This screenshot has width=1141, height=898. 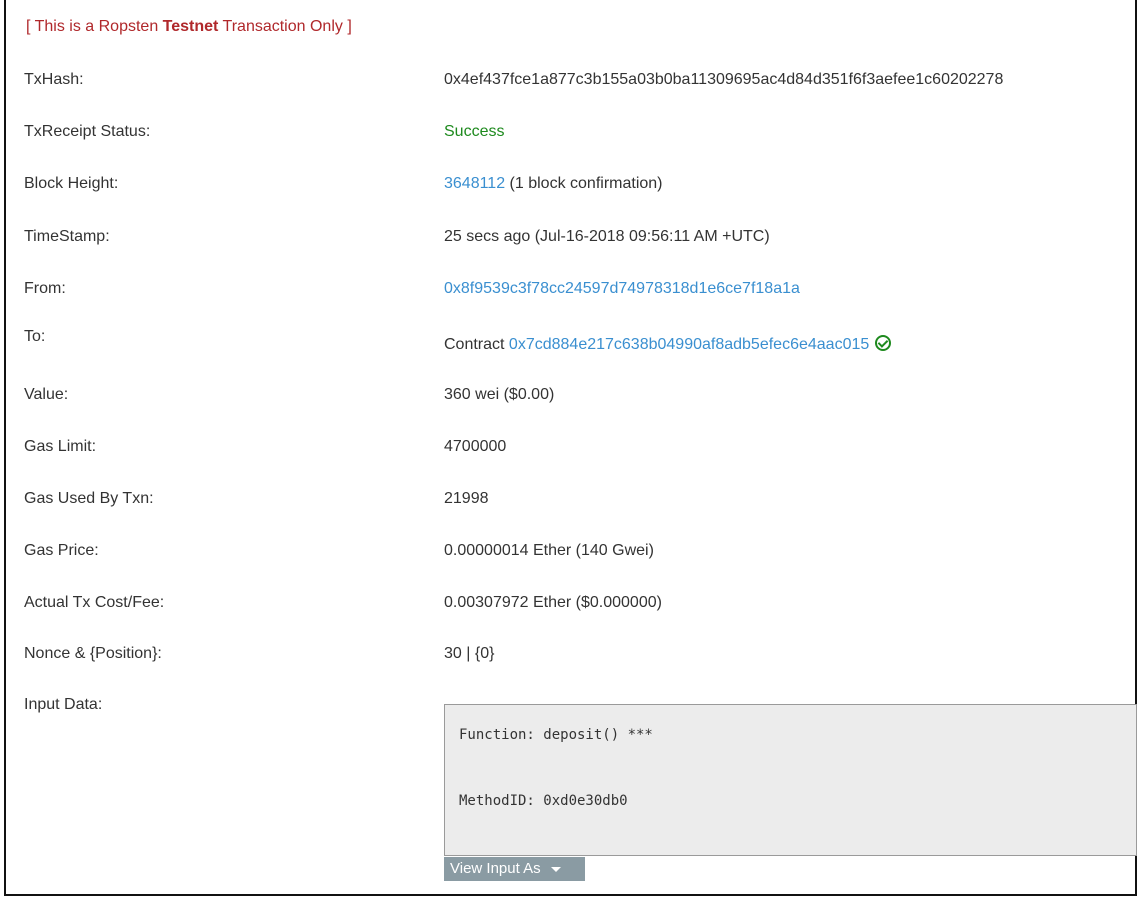 What do you see at coordinates (555, 869) in the screenshot?
I see `caret-down-icon` at bounding box center [555, 869].